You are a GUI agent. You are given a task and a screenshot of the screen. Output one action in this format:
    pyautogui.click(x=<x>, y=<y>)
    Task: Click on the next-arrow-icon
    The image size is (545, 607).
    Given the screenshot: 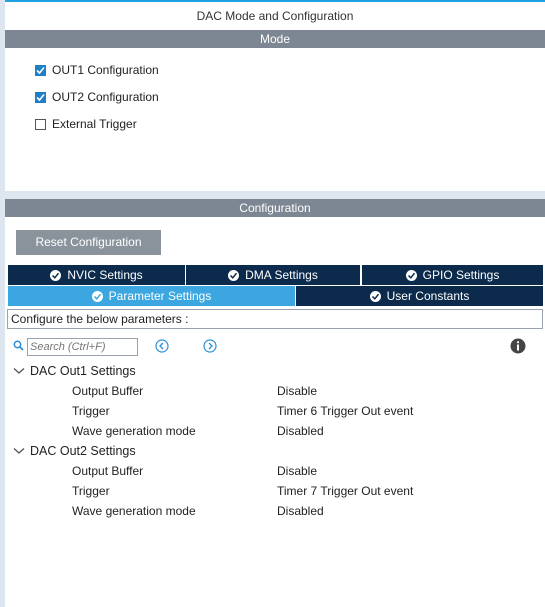 What is the action you would take?
    pyautogui.click(x=210, y=346)
    